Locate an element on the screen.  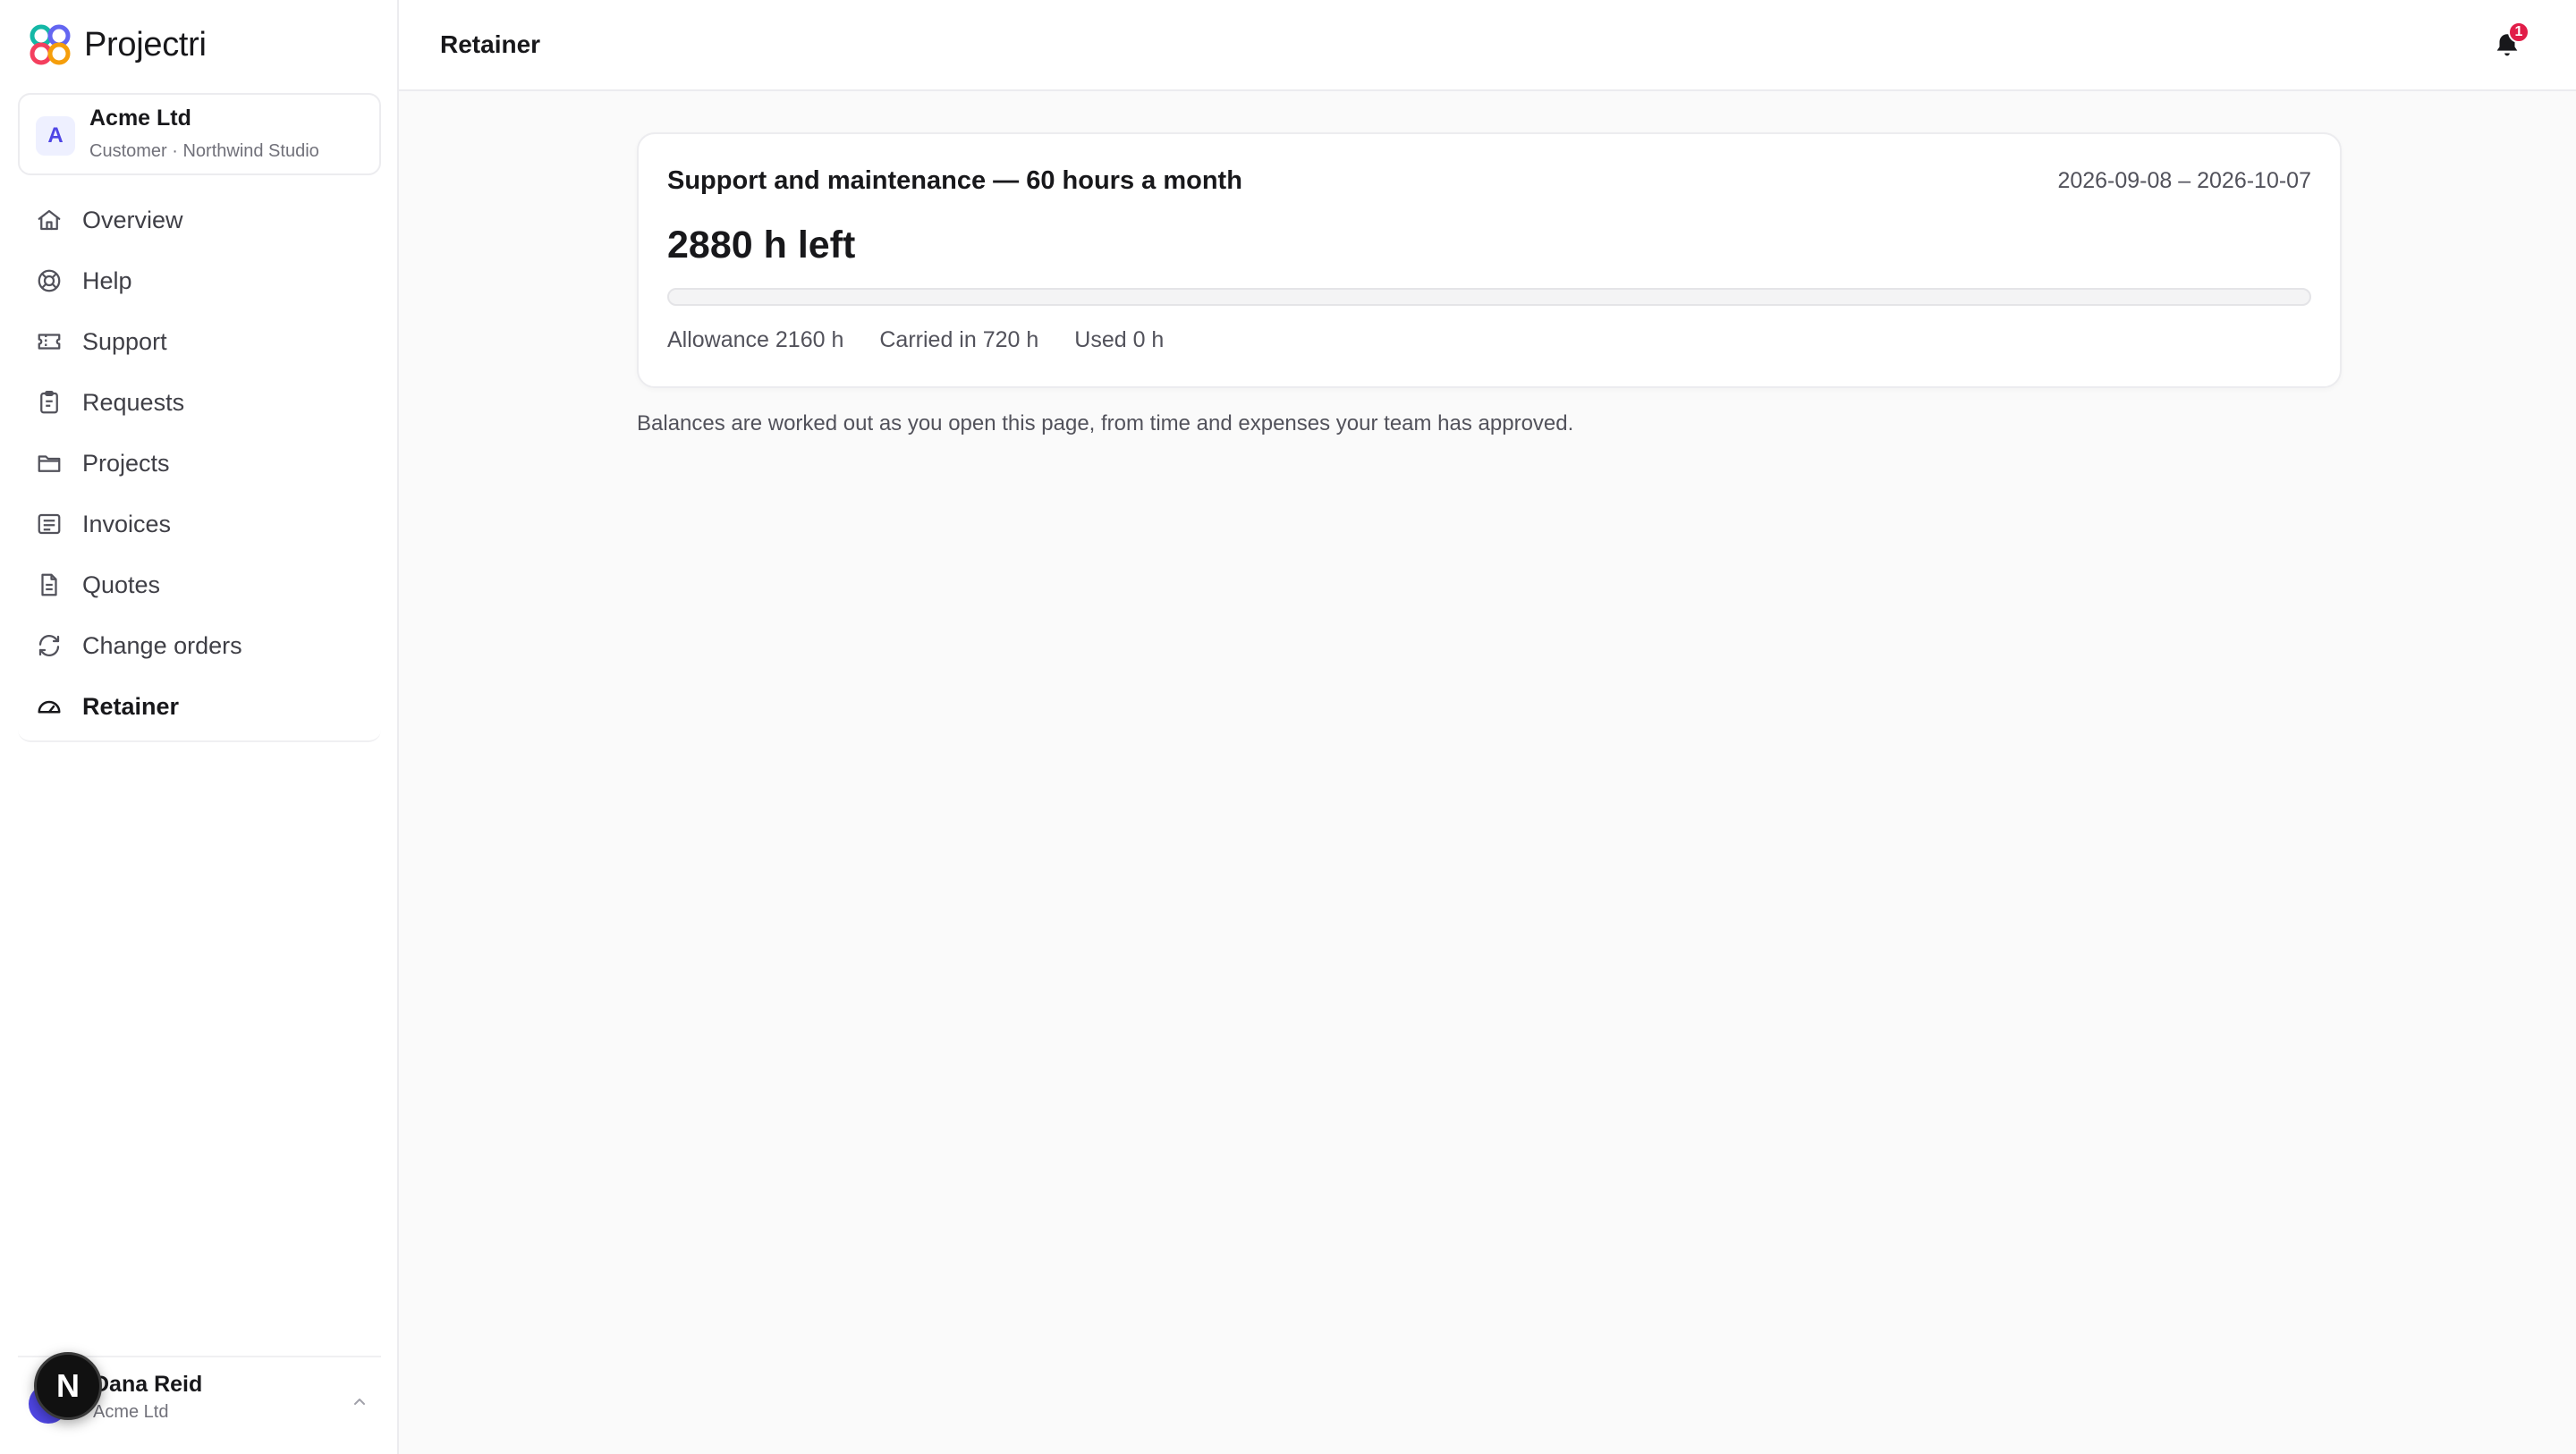
dev-tools-badge: N is located at coordinates (68, 1386).